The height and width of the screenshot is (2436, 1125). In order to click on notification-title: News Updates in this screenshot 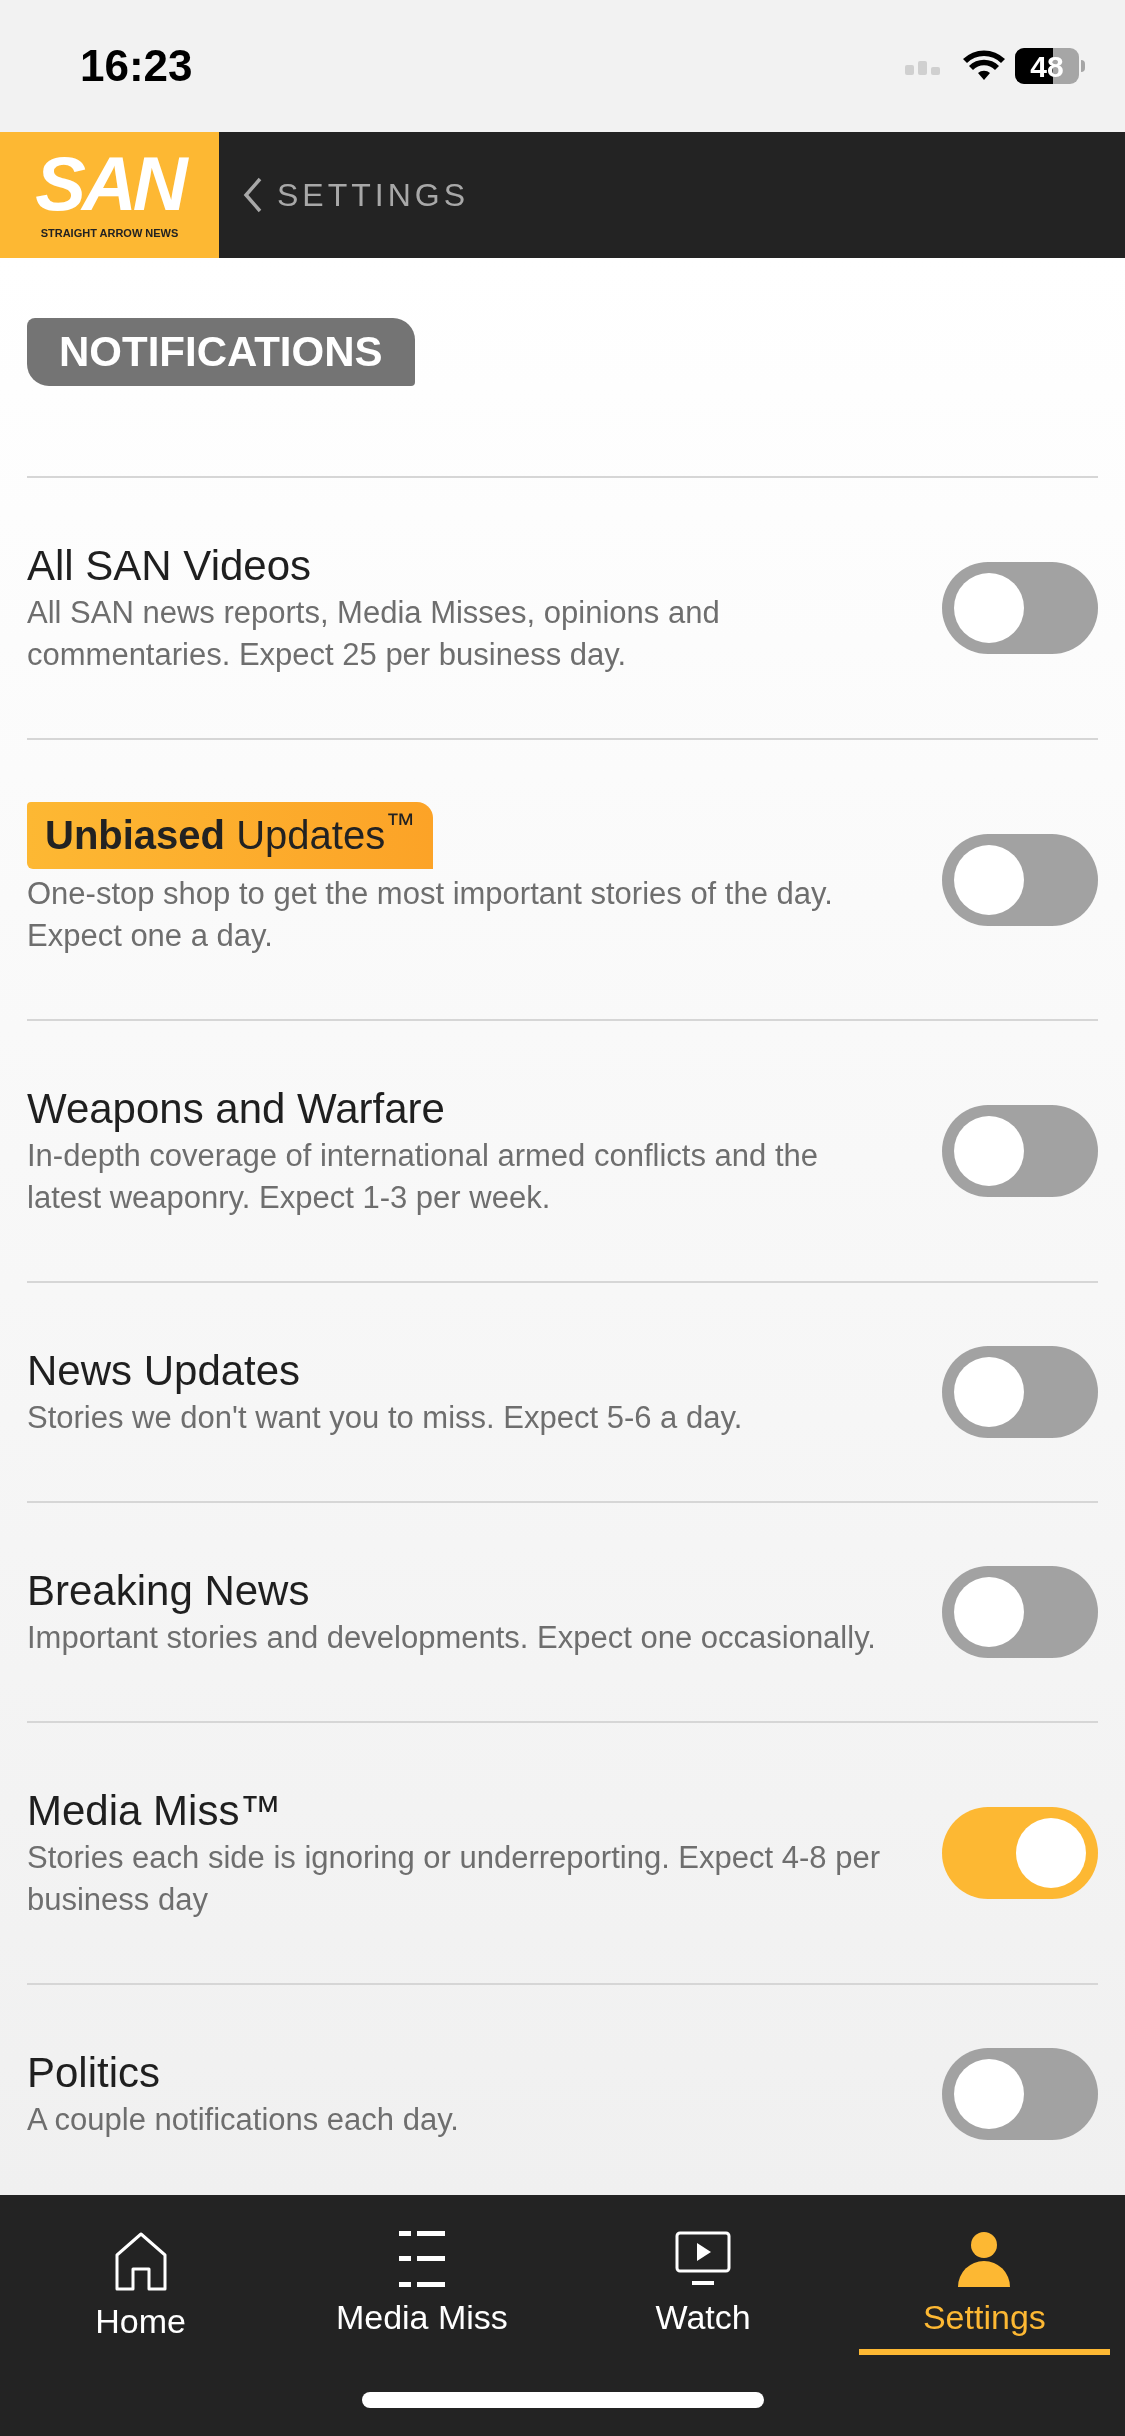, I will do `click(164, 1371)`.